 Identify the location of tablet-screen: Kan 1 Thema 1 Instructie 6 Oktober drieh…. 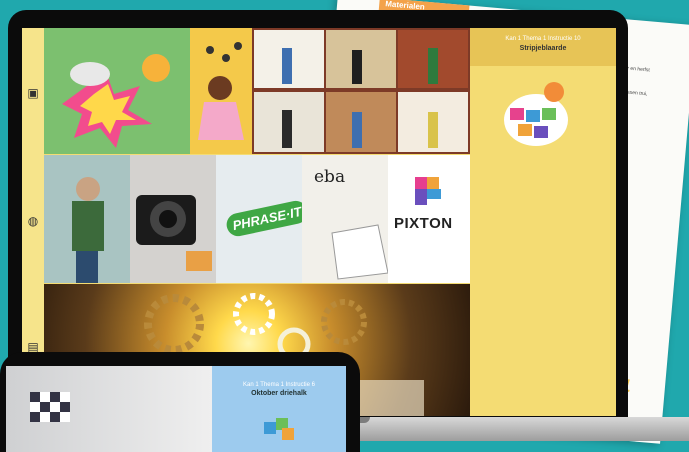
(176, 409).